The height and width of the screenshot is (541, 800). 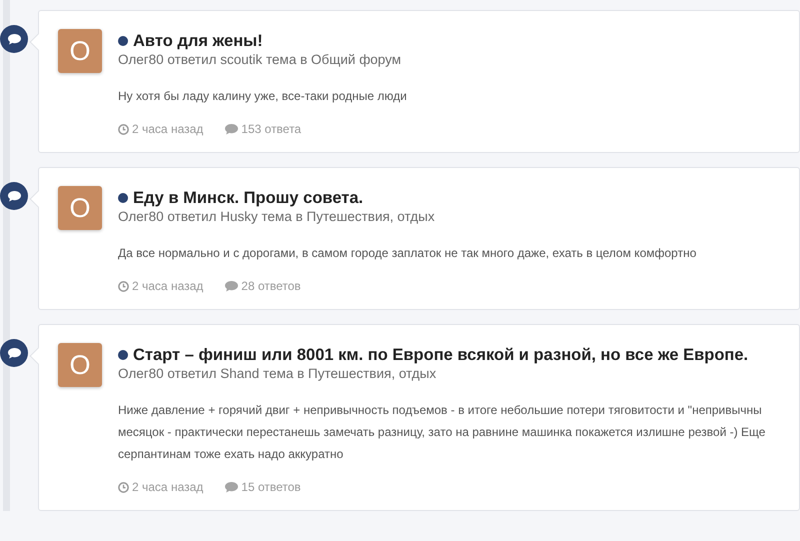 I want to click on post-excerpt: Ниже давление + горячий двиг + непривычность подъемов - в итоге небольшие потери тяговитости и "непривычны месяцок - практически перестанешь замечать разницу, зато на равнине машинка покажется излишне резвой -) Еще серпантинам тоже ехать надо аккуратно, so click(x=442, y=432).